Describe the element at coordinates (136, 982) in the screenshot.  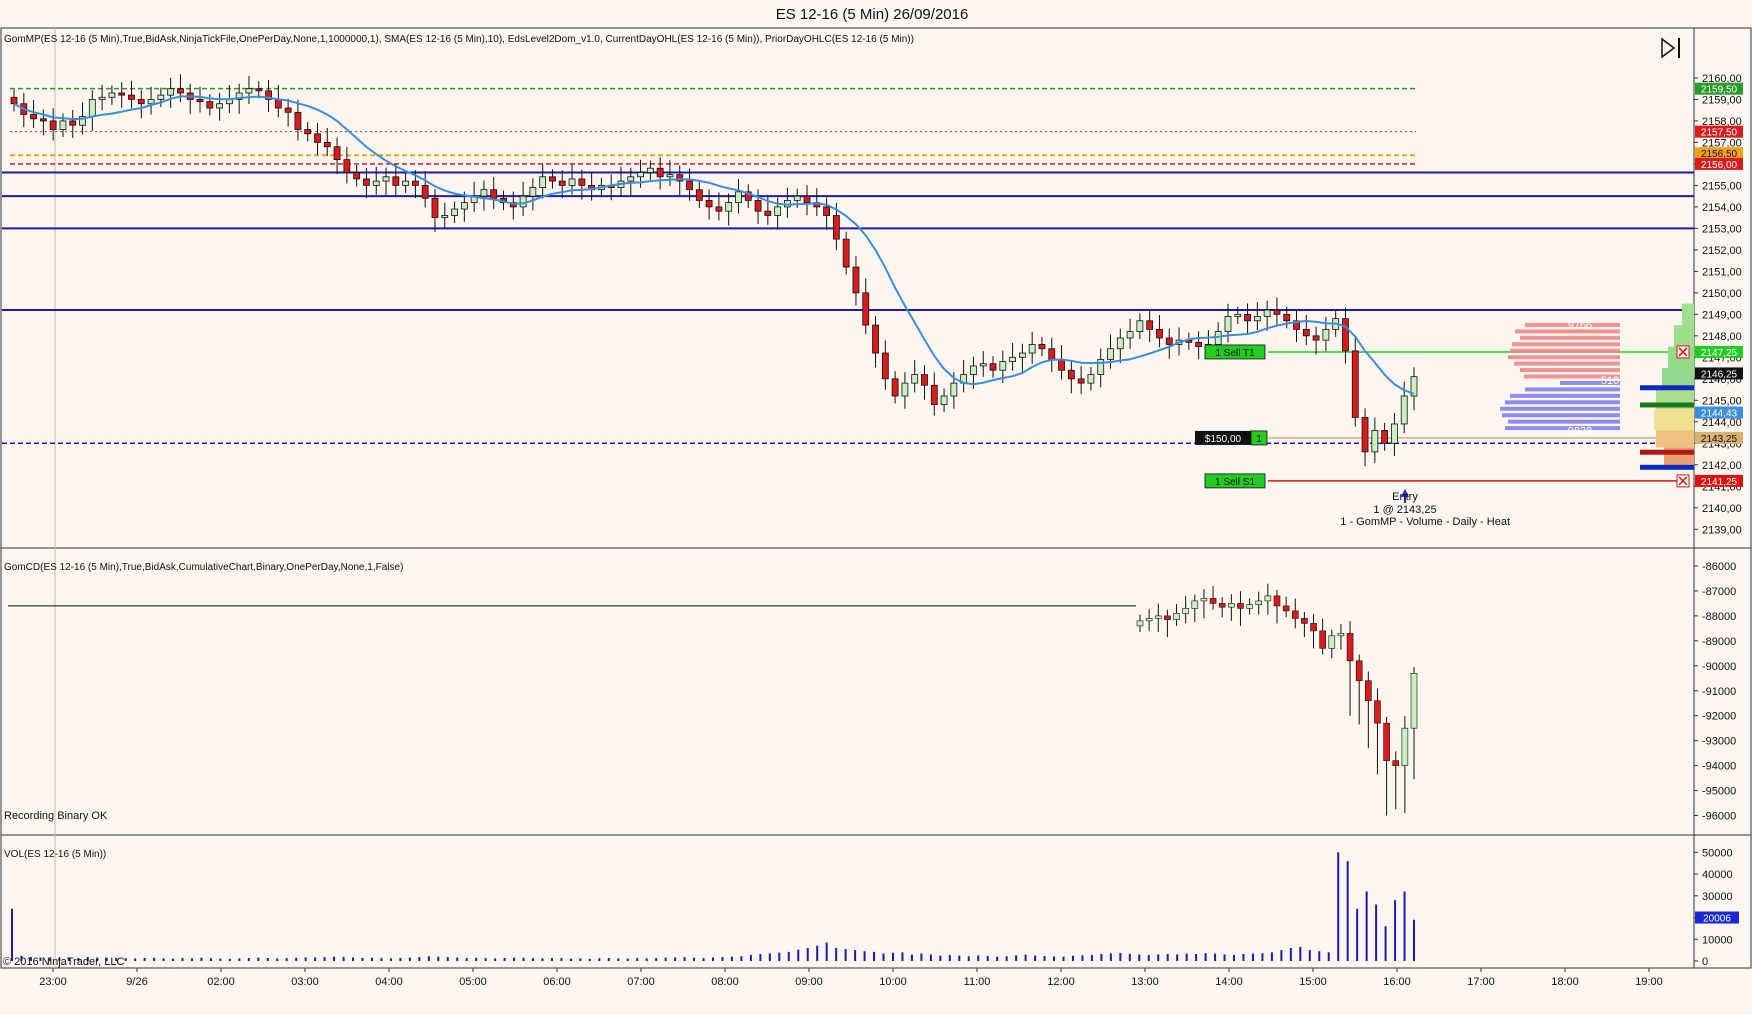
I see `time-tick-label: 9/26` at that location.